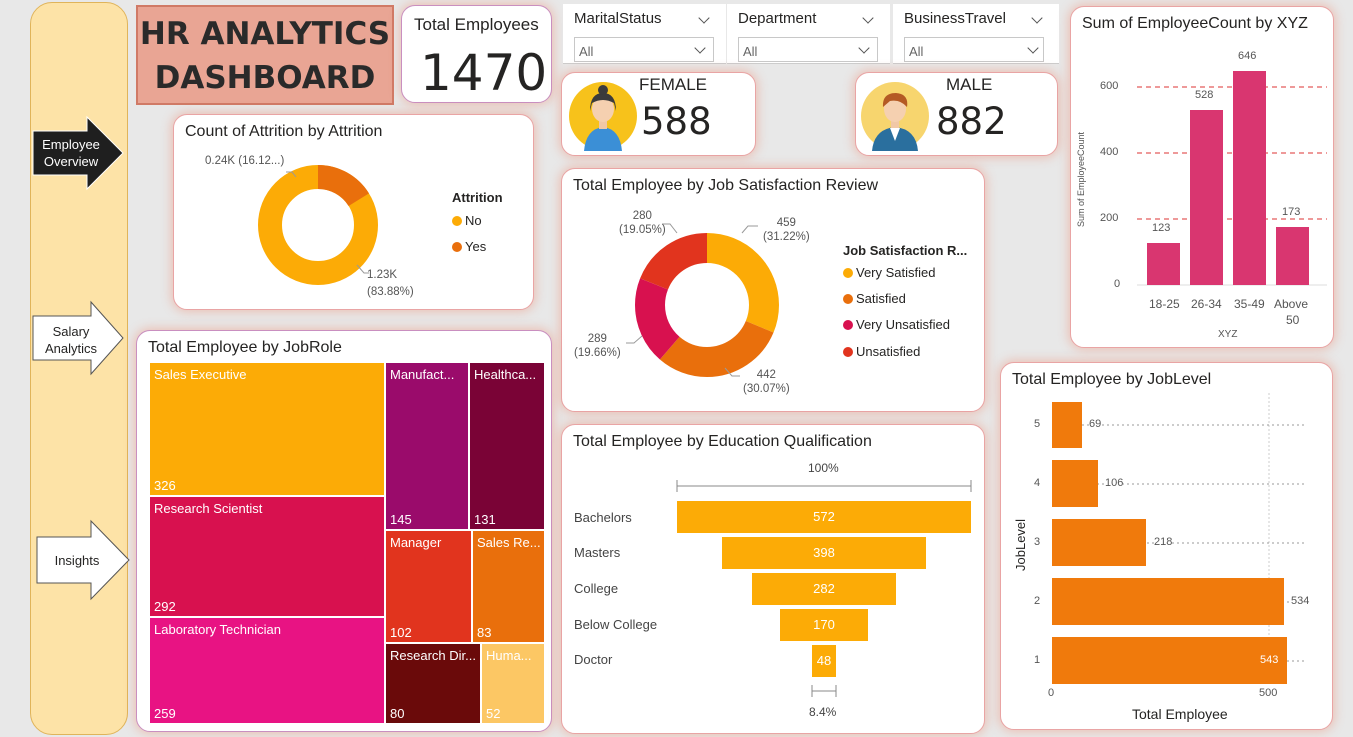  Describe the element at coordinates (1204, 95) in the screenshot. I see `data-label: 528` at that location.